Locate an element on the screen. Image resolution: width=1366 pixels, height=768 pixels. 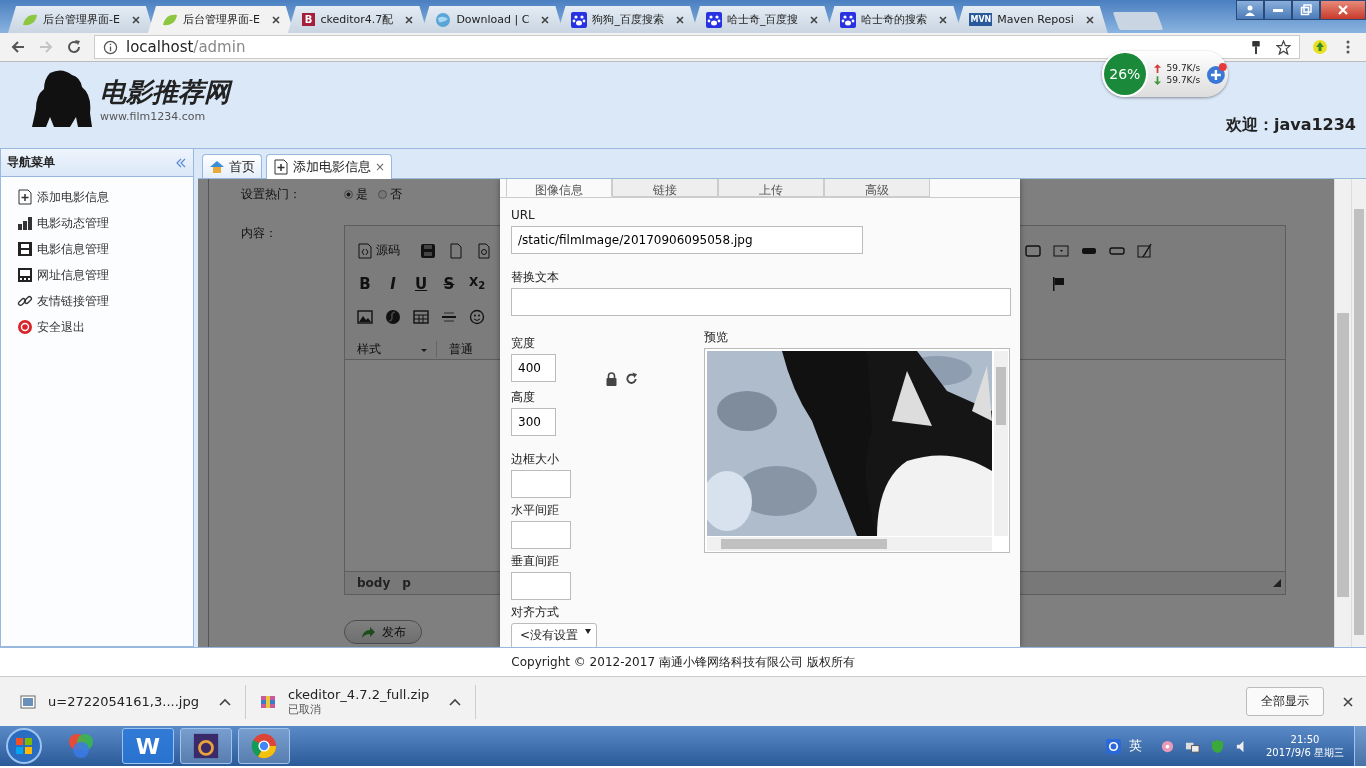
dialog-tab: 图像信息 is located at coordinates (559, 188).